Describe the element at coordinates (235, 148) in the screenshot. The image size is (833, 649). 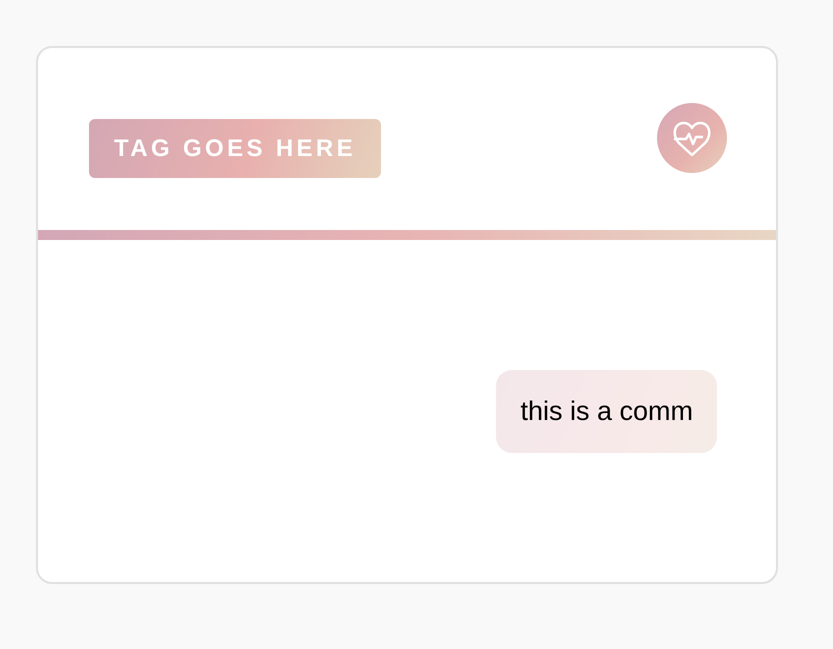
I see `tag-label: TAG GOES HERE` at that location.